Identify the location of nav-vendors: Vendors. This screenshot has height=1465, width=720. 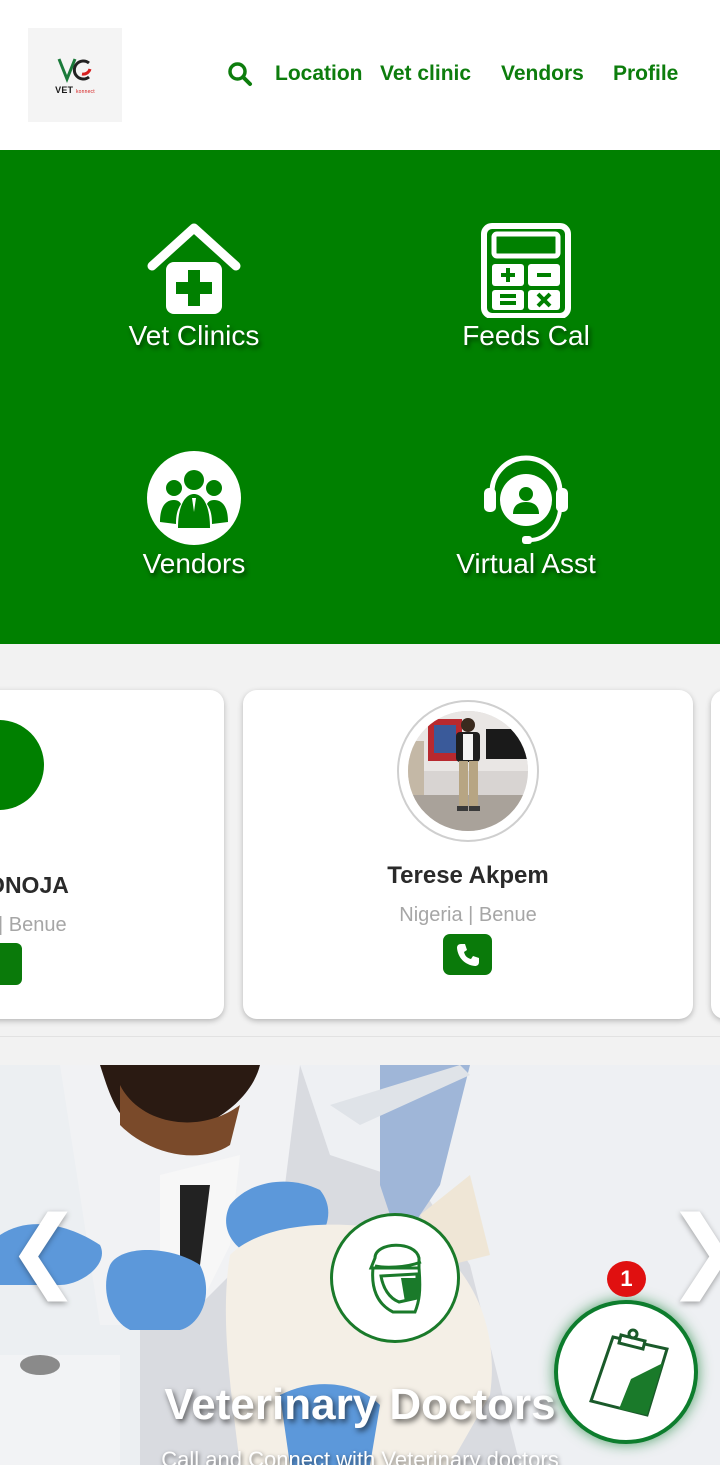
(542, 74).